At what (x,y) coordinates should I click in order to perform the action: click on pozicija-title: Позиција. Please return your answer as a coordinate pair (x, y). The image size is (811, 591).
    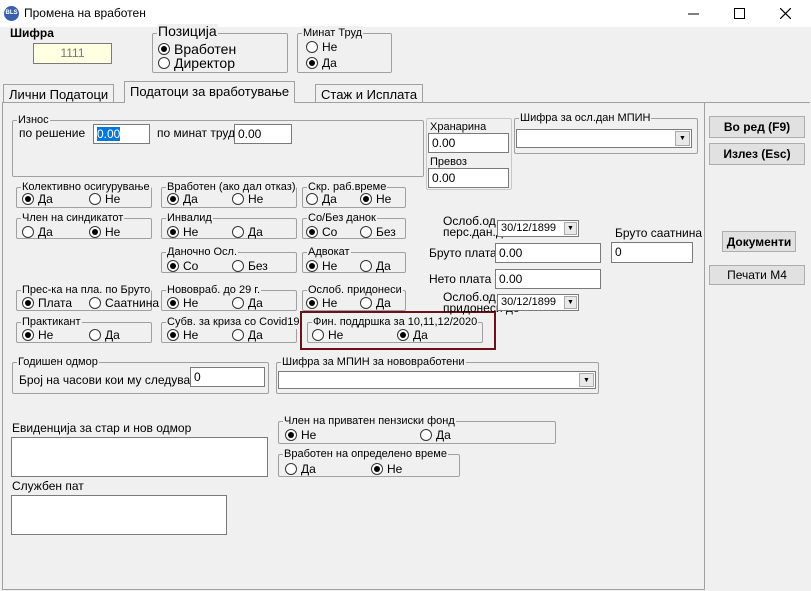
    Looking at the image, I should click on (187, 31).